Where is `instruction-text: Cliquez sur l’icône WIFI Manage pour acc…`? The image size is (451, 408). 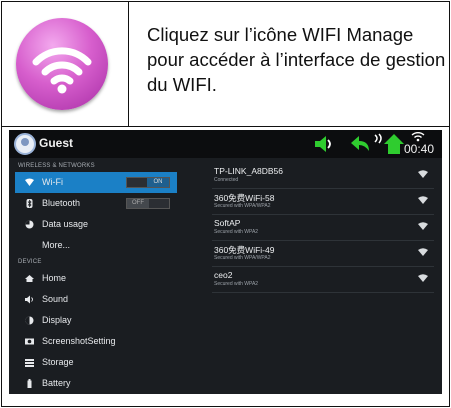
instruction-text: Cliquez sur l’icône WIFI Manage pour acc… is located at coordinates (296, 59).